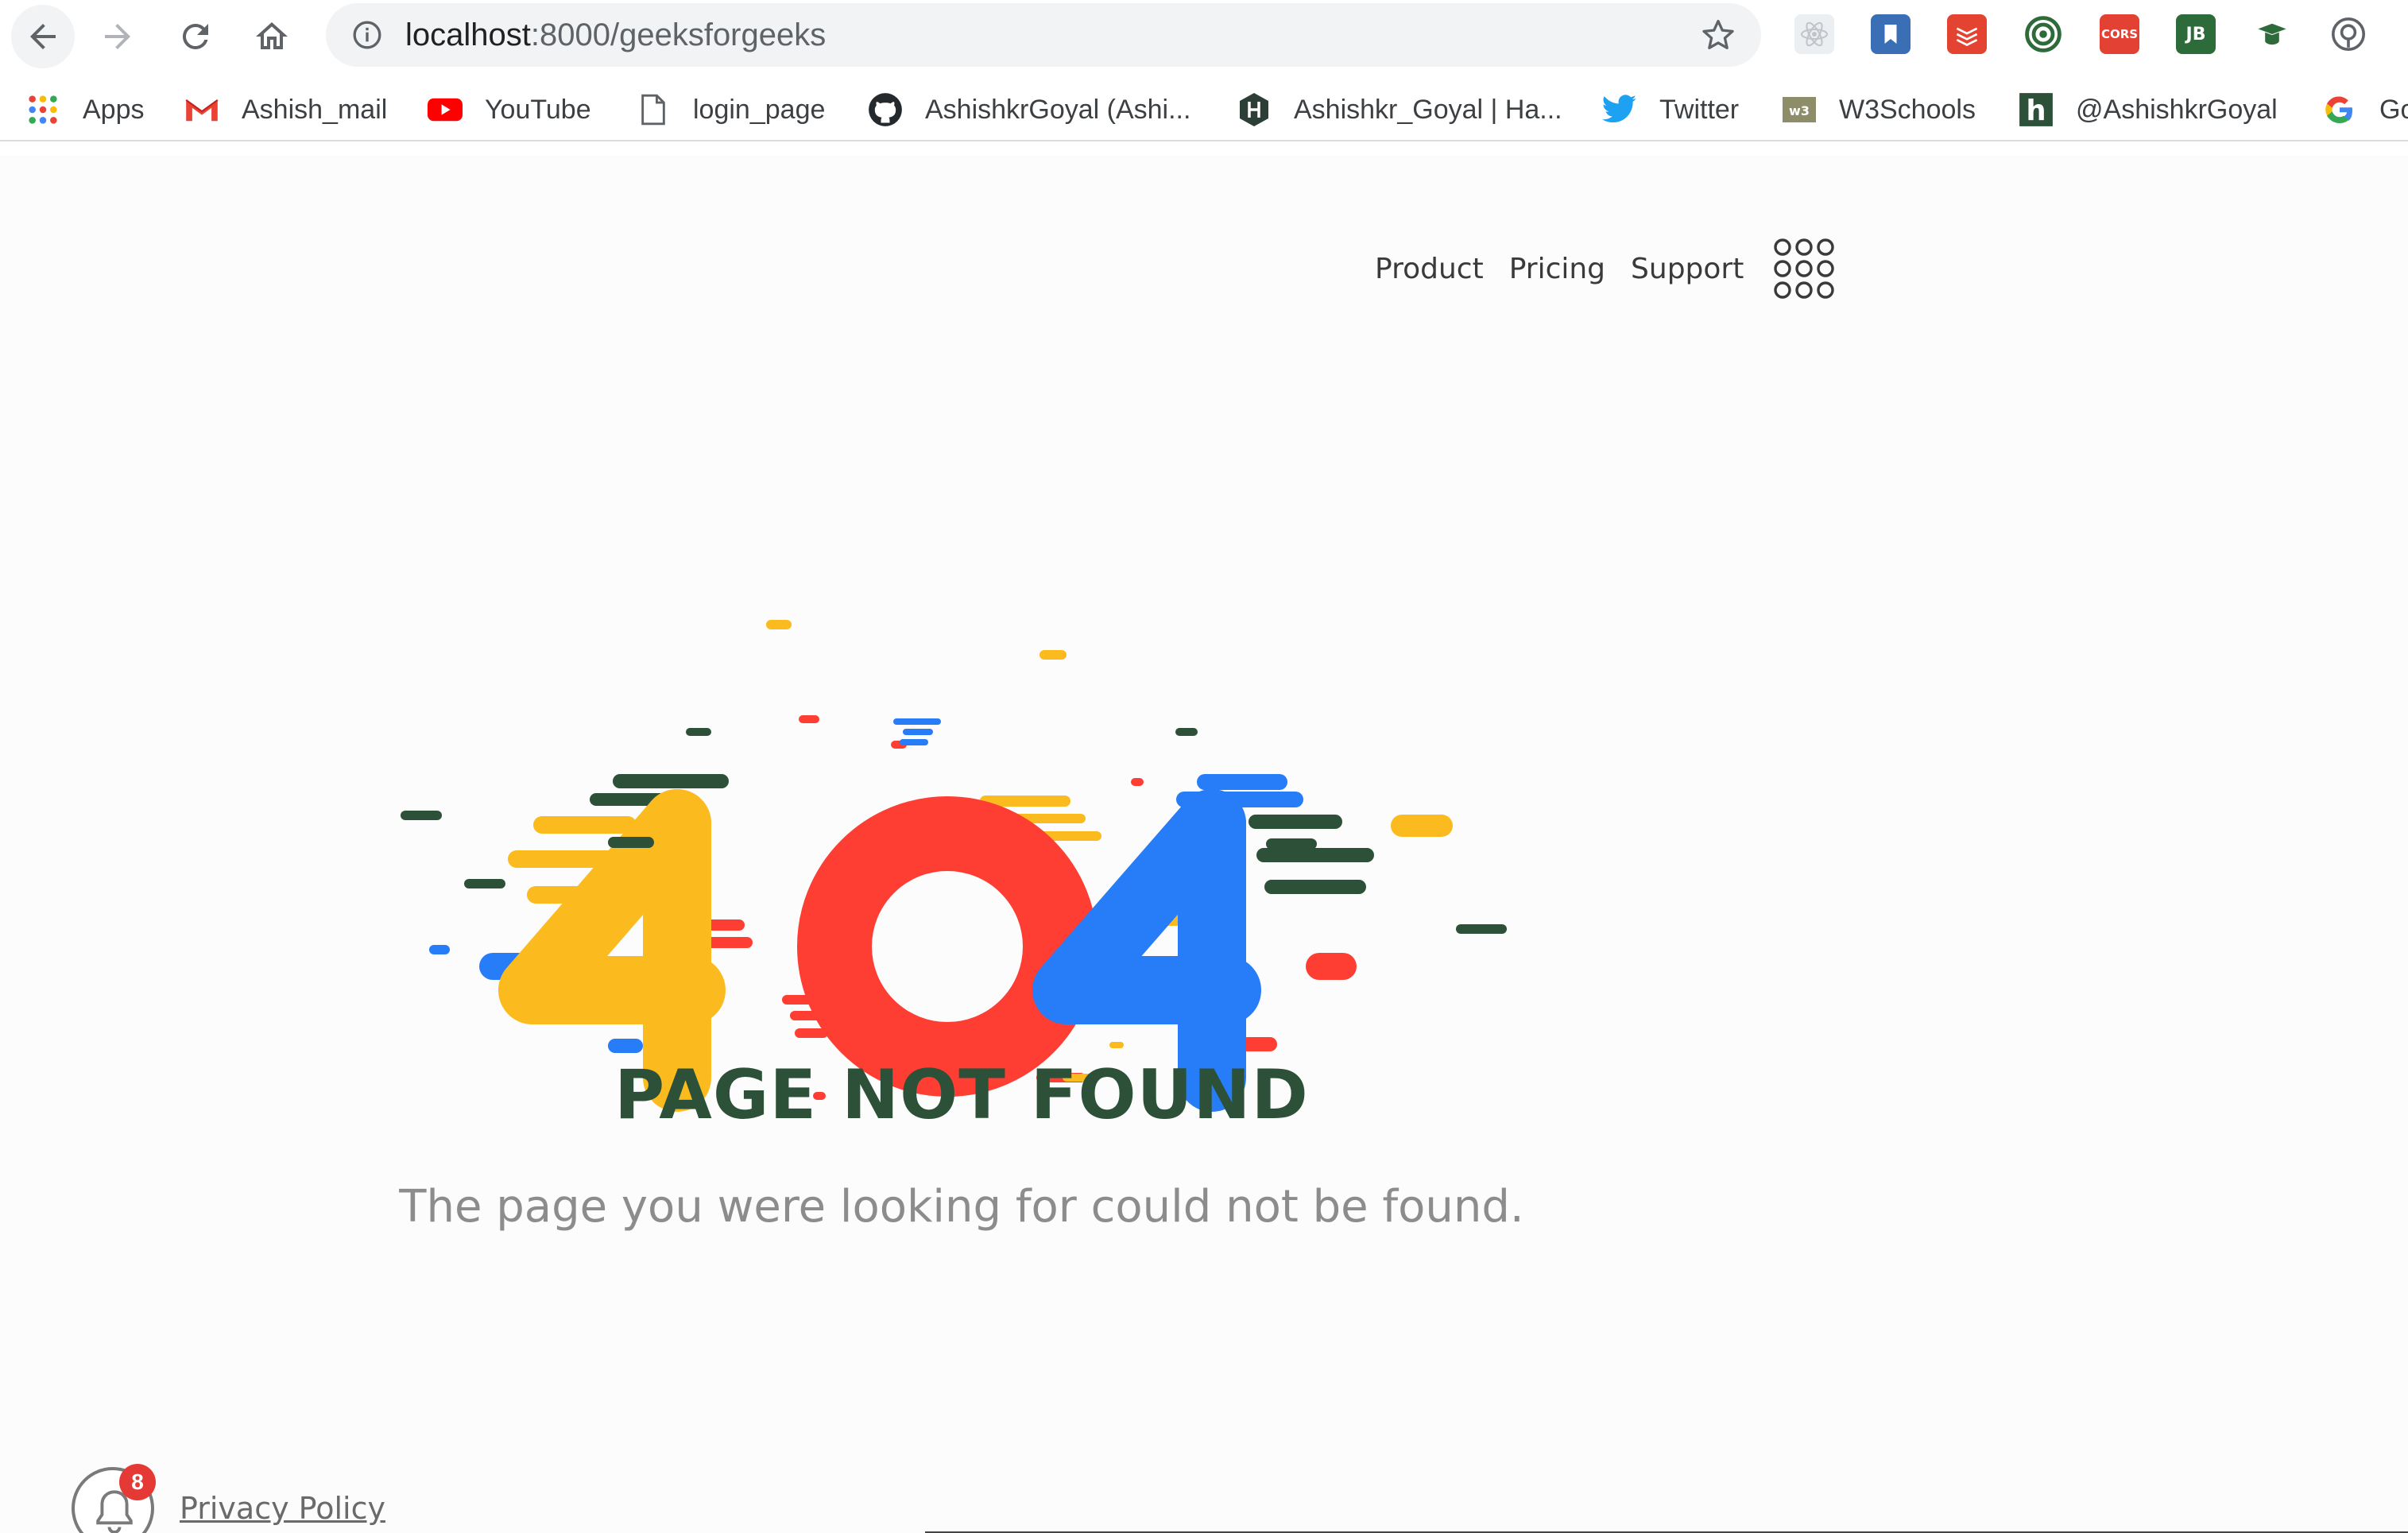 This screenshot has height=1533, width=2408. I want to click on bookmark-youtube: YouTube, so click(509, 109).